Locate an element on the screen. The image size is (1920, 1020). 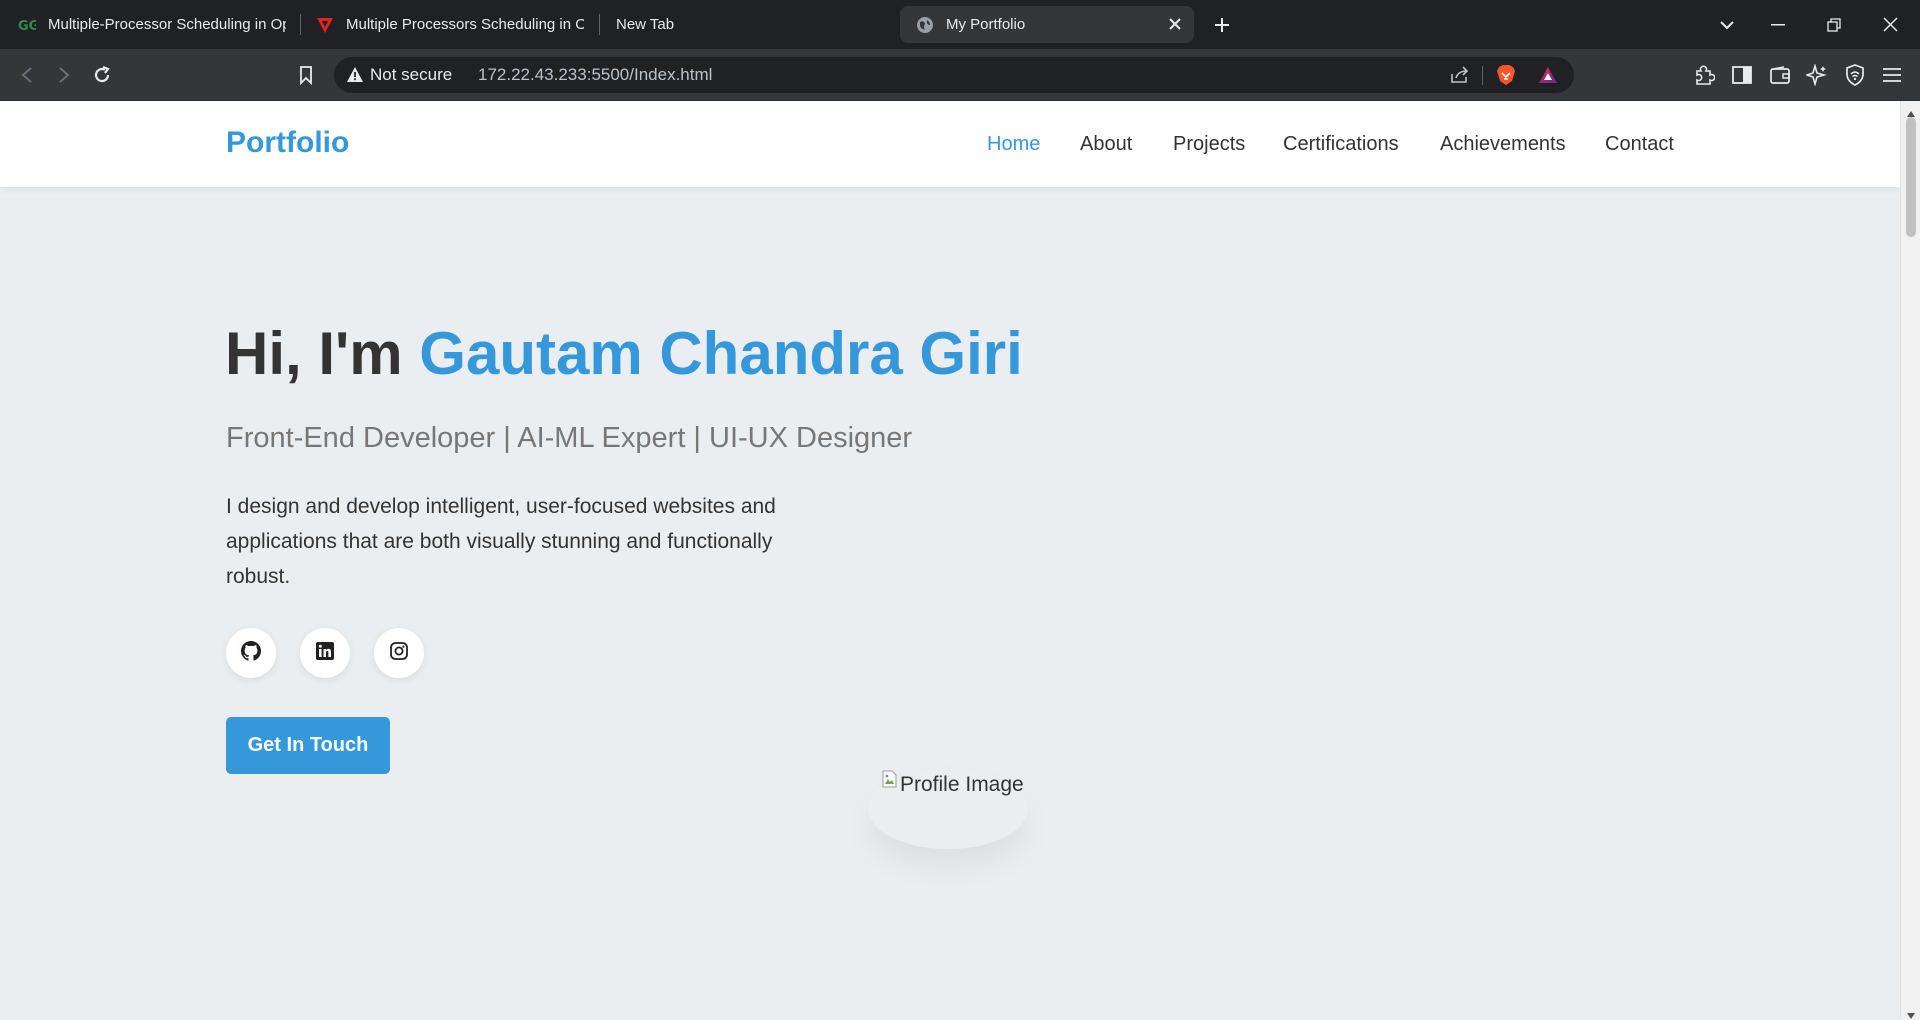
bookmark-icon is located at coordinates (306, 75).